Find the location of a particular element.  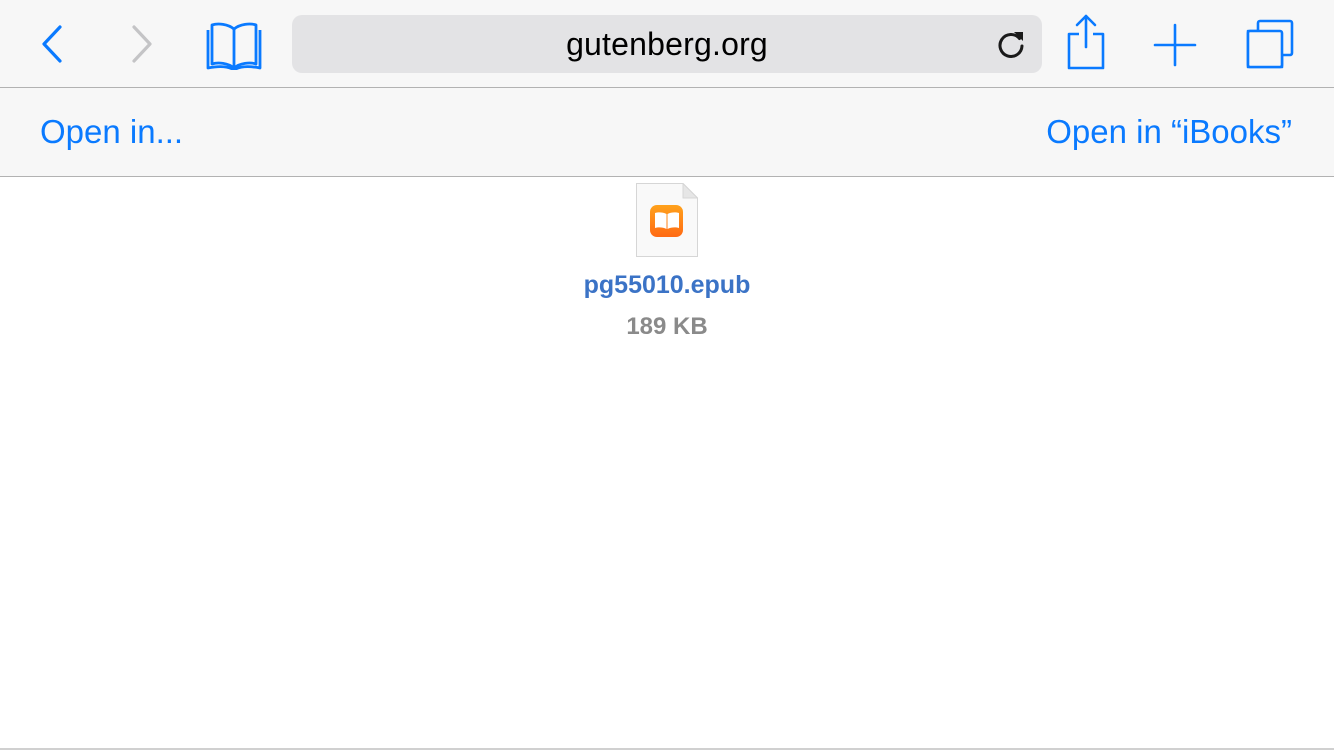

tabs-icon is located at coordinates (1270, 44).